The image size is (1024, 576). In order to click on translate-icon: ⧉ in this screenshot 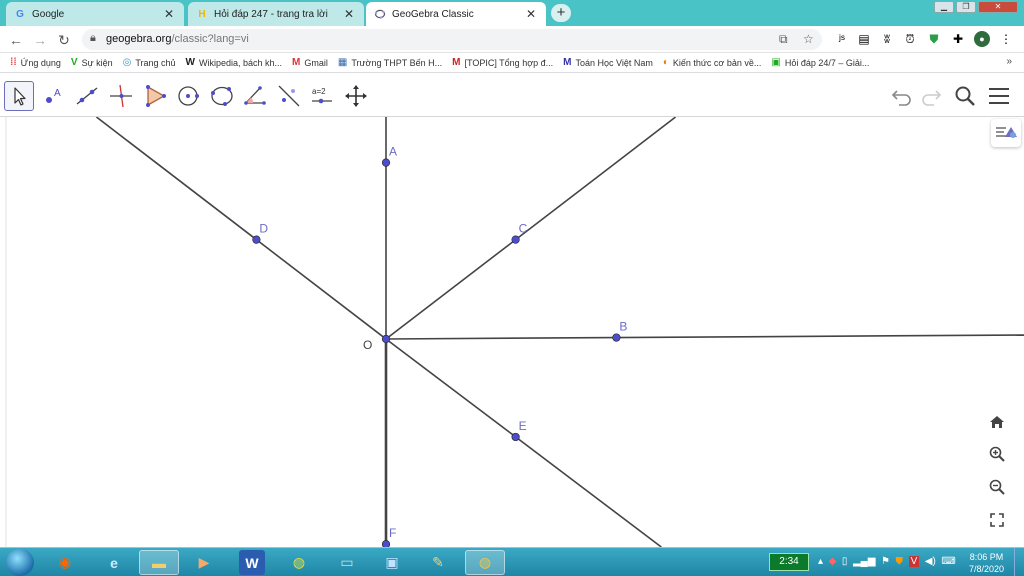, I will do `click(783, 39)`.